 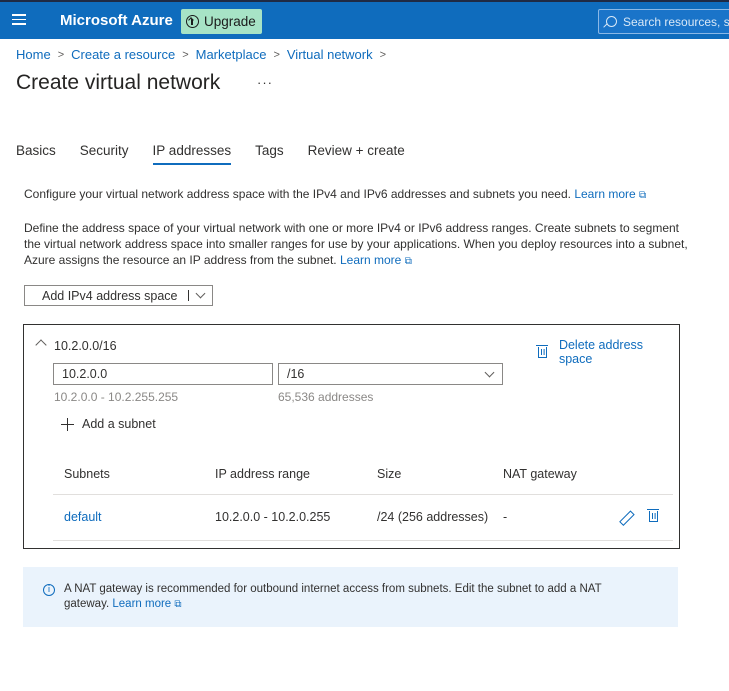 I want to click on split-divider, so click(x=188, y=295).